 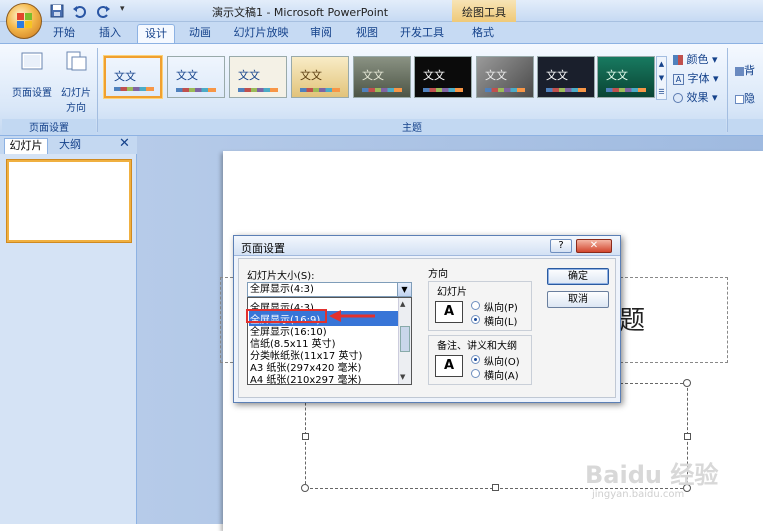 What do you see at coordinates (367, 34) in the screenshot?
I see `tab-view: 视图` at bounding box center [367, 34].